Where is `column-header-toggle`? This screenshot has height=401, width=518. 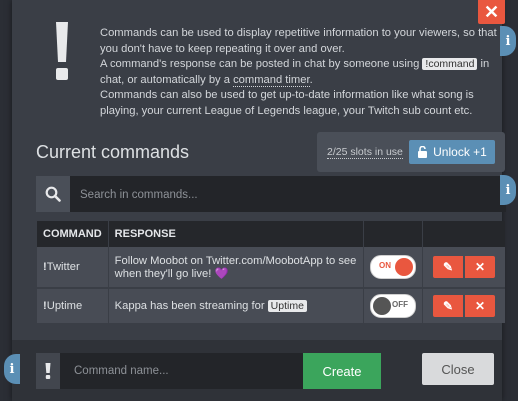 column-header-toggle is located at coordinates (393, 234).